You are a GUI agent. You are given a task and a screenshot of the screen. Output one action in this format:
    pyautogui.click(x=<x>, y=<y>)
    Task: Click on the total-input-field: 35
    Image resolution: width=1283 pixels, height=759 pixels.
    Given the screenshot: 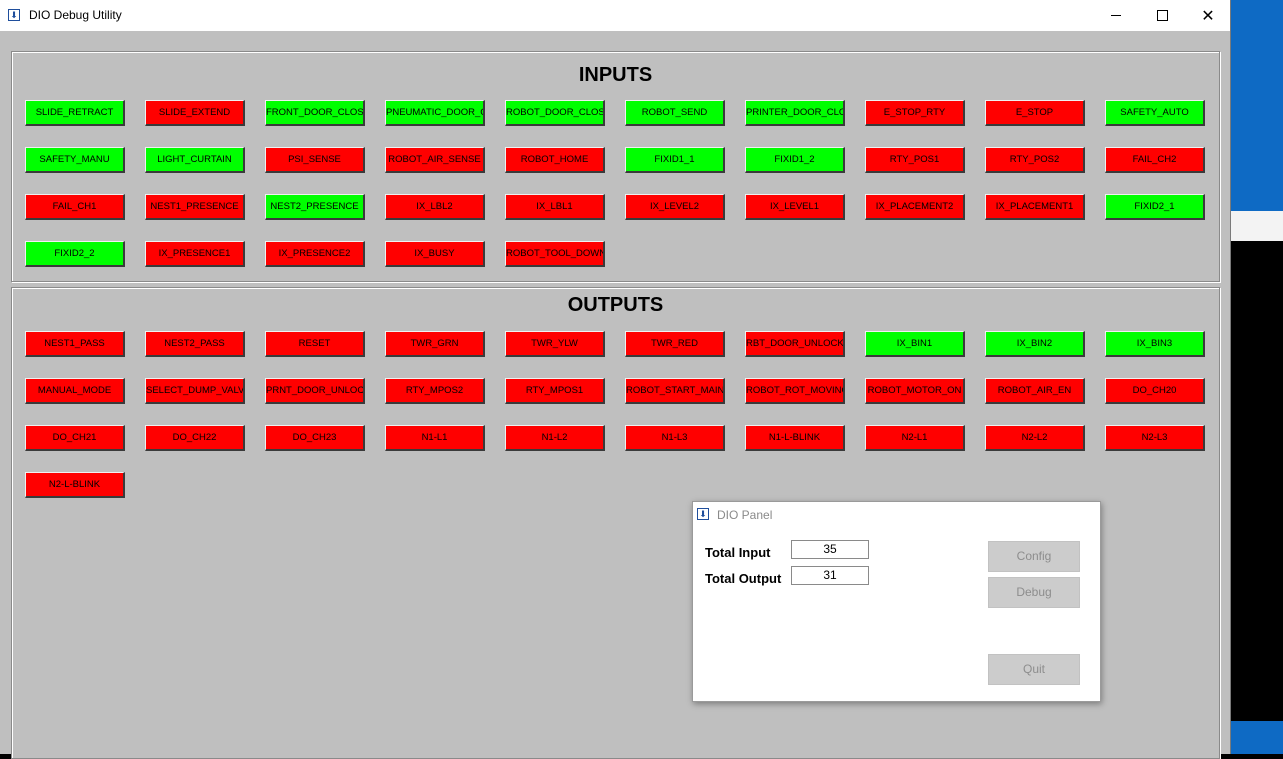 What is the action you would take?
    pyautogui.click(x=830, y=549)
    